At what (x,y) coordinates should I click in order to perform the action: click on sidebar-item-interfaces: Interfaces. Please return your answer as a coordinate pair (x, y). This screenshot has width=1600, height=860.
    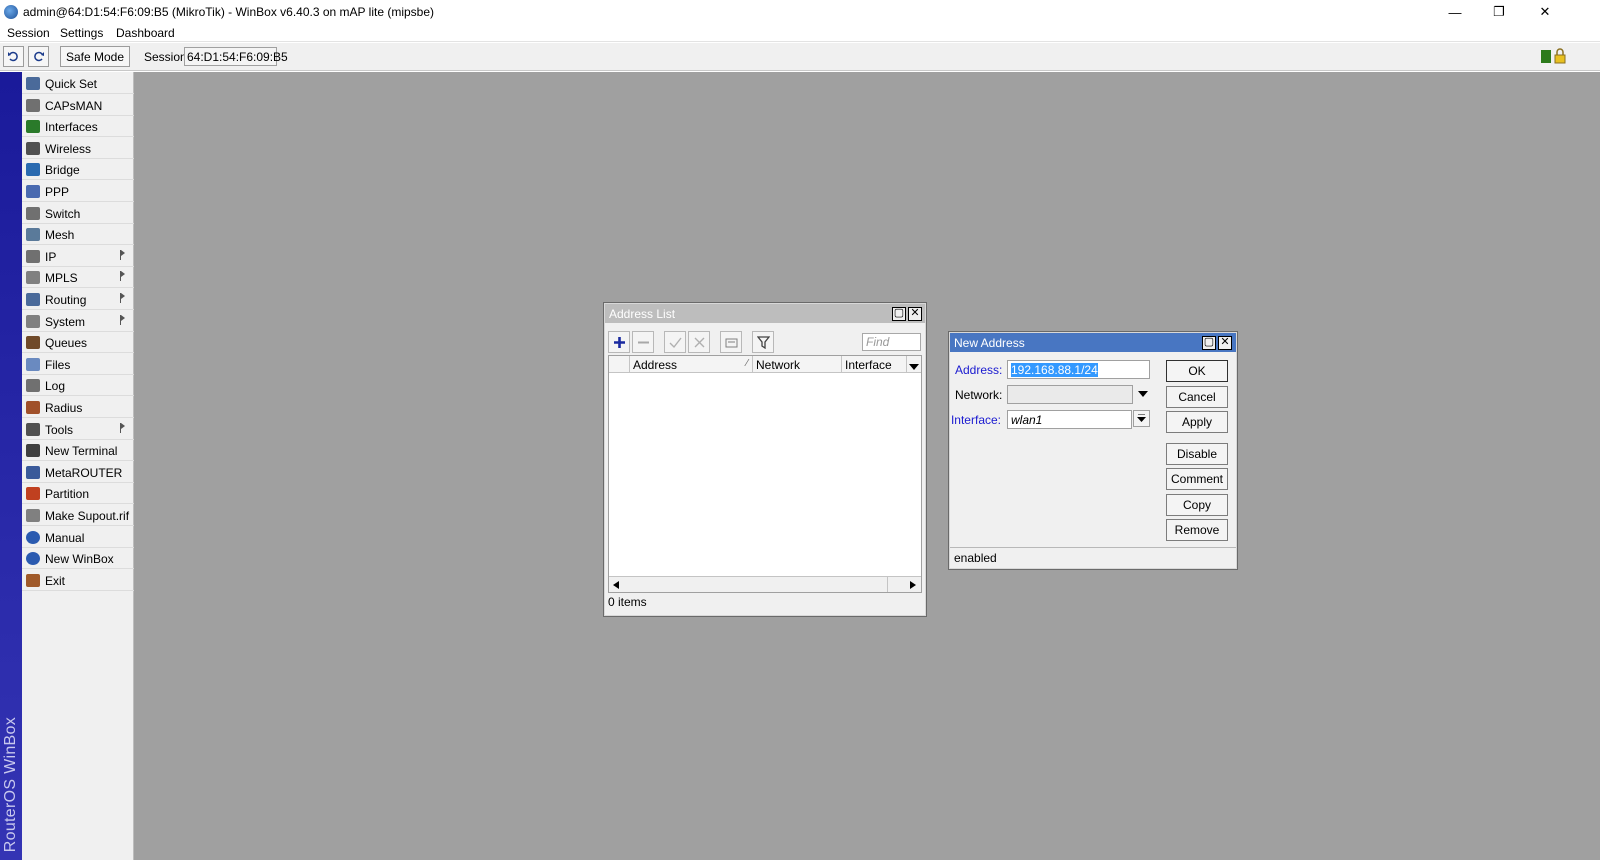
    Looking at the image, I should click on (78, 127).